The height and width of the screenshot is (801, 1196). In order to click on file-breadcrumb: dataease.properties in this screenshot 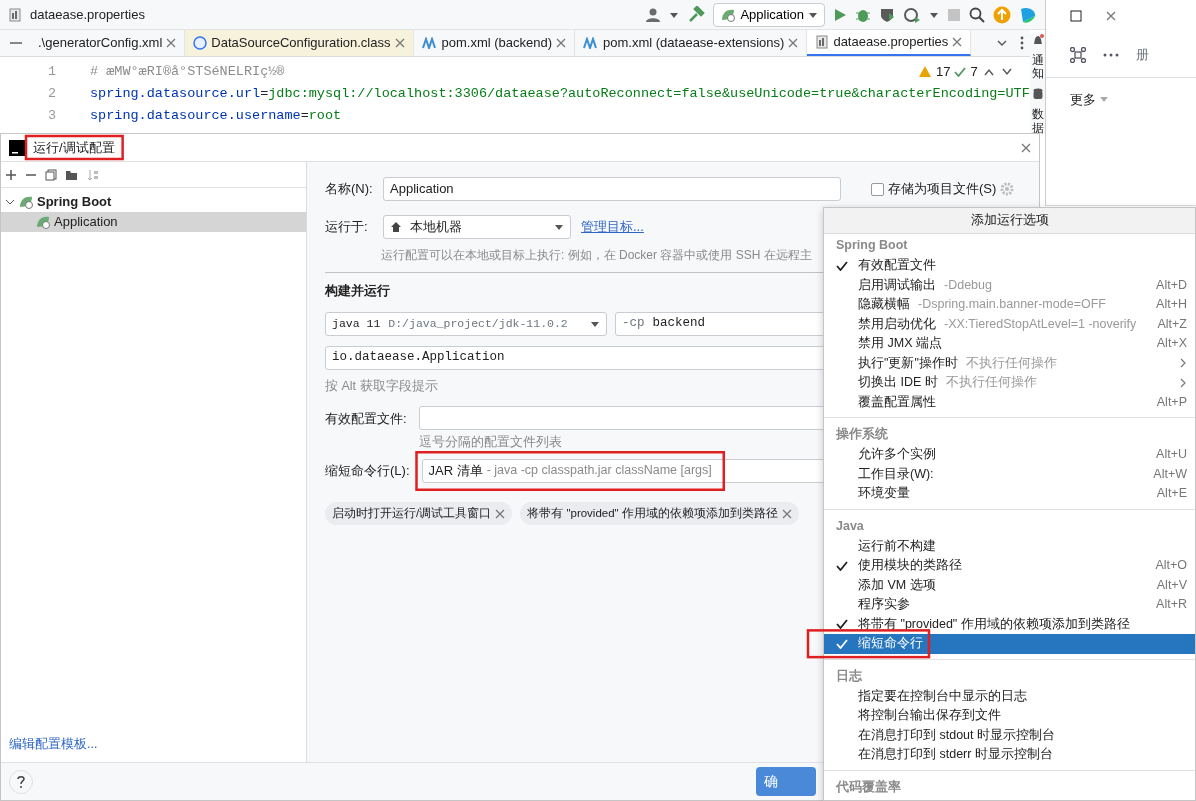, I will do `click(87, 14)`.